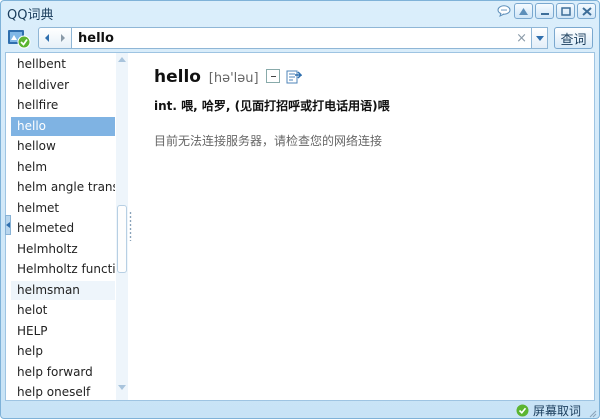 The height and width of the screenshot is (419, 600). What do you see at coordinates (544, 13) in the screenshot?
I see `minimize-icon` at bounding box center [544, 13].